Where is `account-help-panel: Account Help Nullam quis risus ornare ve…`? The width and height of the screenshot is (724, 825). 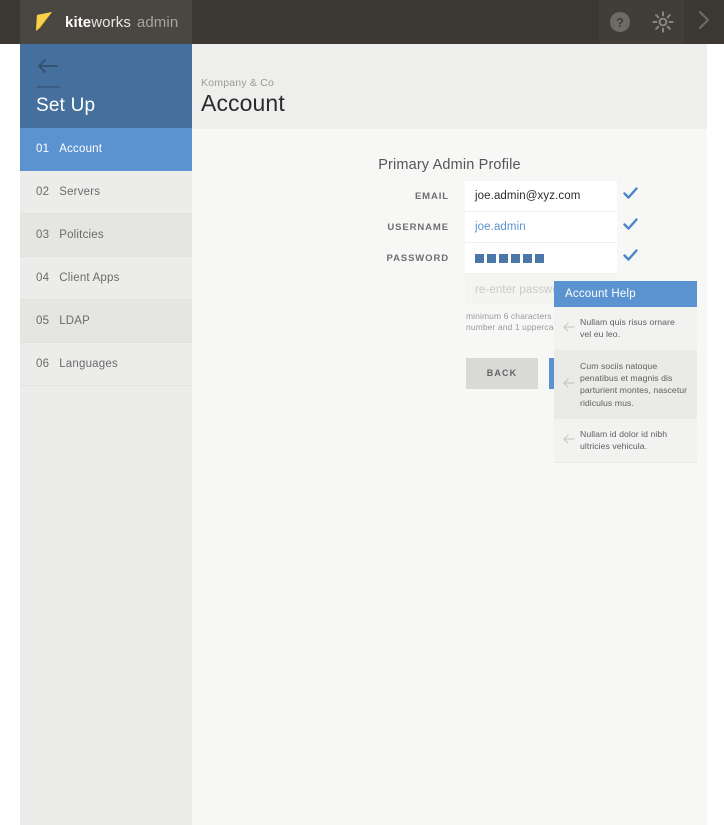
account-help-panel: Account Help Nullam quis risus ornare ve… is located at coordinates (625, 372).